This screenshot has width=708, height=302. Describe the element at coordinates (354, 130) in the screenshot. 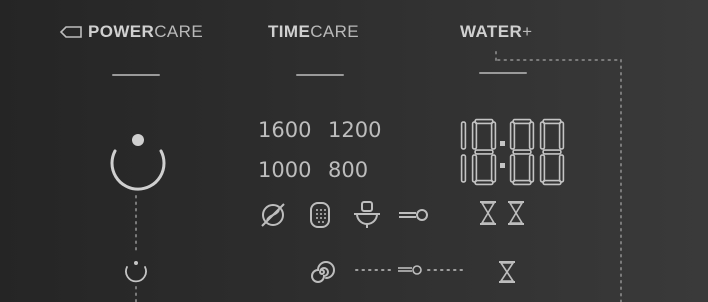

I see `spin-speed-1200: 1200` at that location.